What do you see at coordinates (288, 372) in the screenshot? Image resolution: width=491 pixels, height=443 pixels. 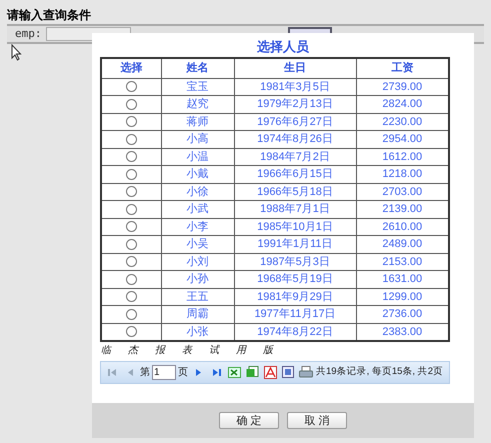 I see `document-icon` at bounding box center [288, 372].